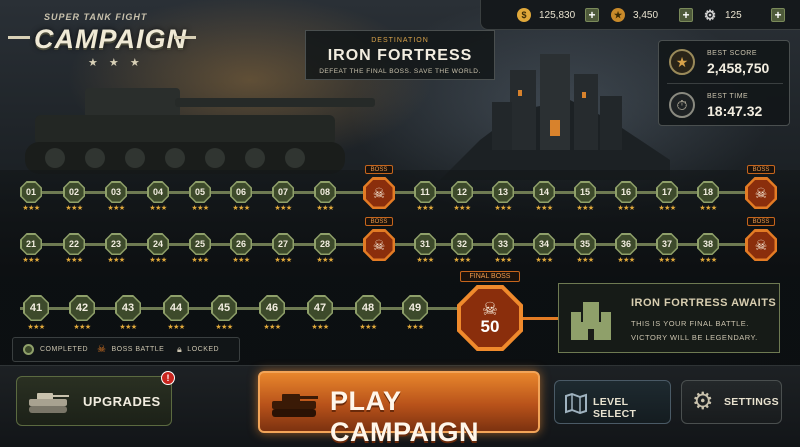  I want to click on level-node: 34 ★★★, so click(544, 248).